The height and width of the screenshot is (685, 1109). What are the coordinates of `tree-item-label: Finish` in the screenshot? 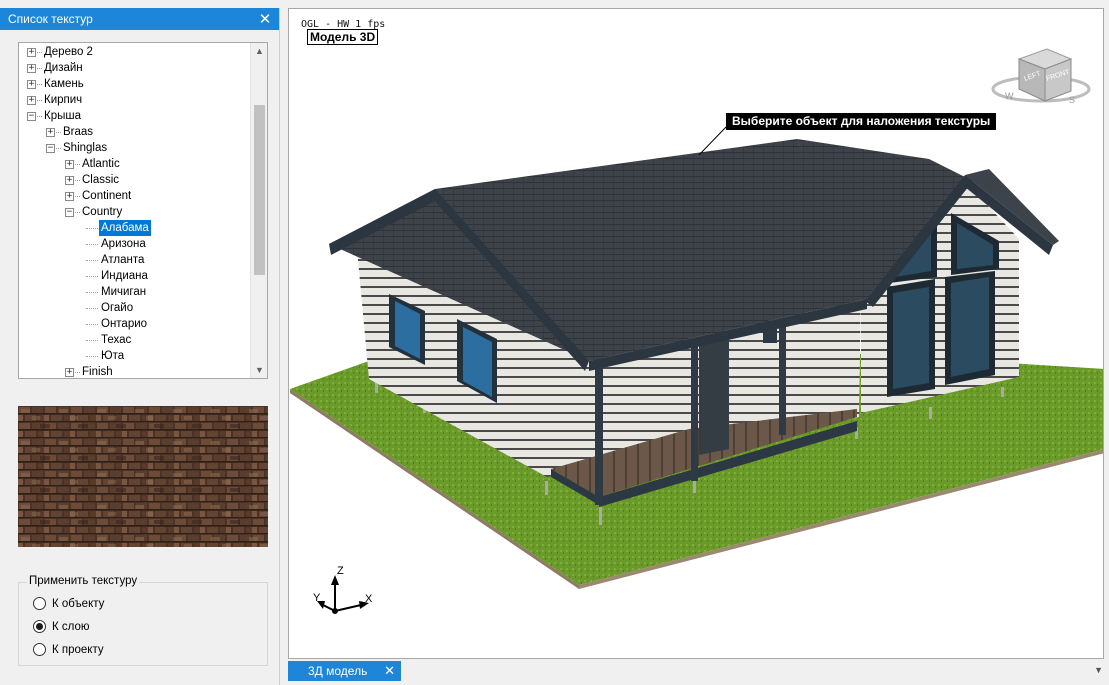 It's located at (97, 372).